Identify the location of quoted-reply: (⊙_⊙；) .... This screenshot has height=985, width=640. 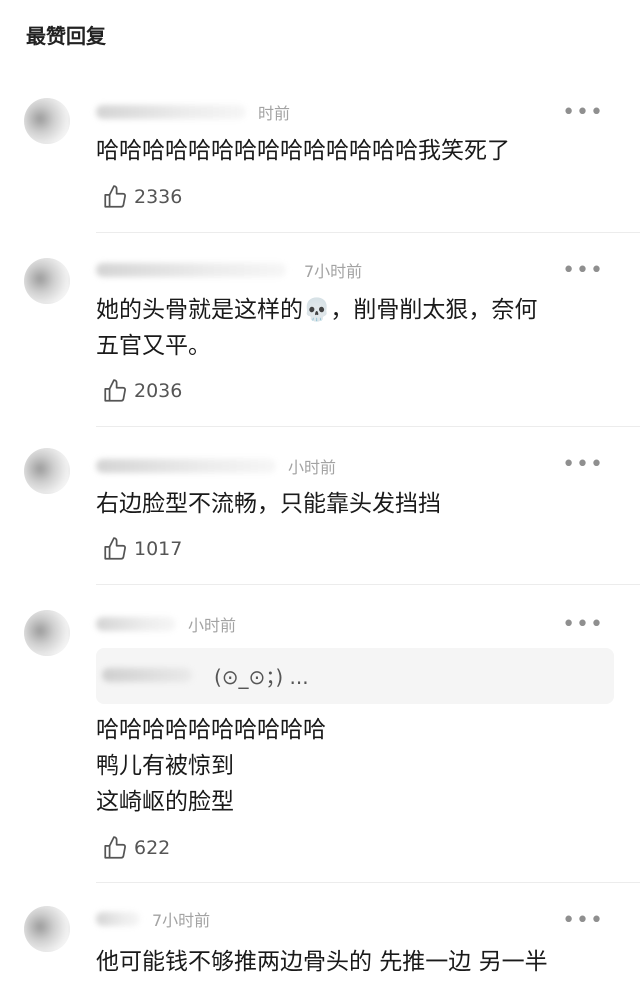
(355, 676).